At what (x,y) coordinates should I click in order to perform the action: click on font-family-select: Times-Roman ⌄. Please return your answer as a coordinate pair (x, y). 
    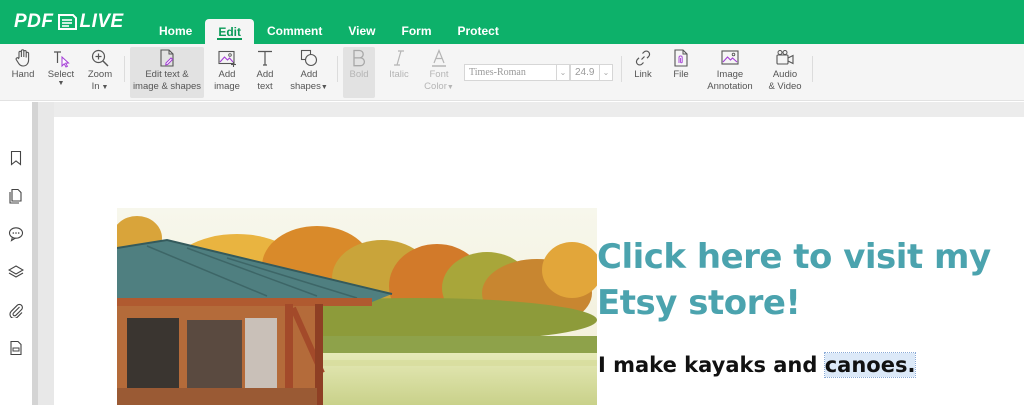
    Looking at the image, I should click on (517, 72).